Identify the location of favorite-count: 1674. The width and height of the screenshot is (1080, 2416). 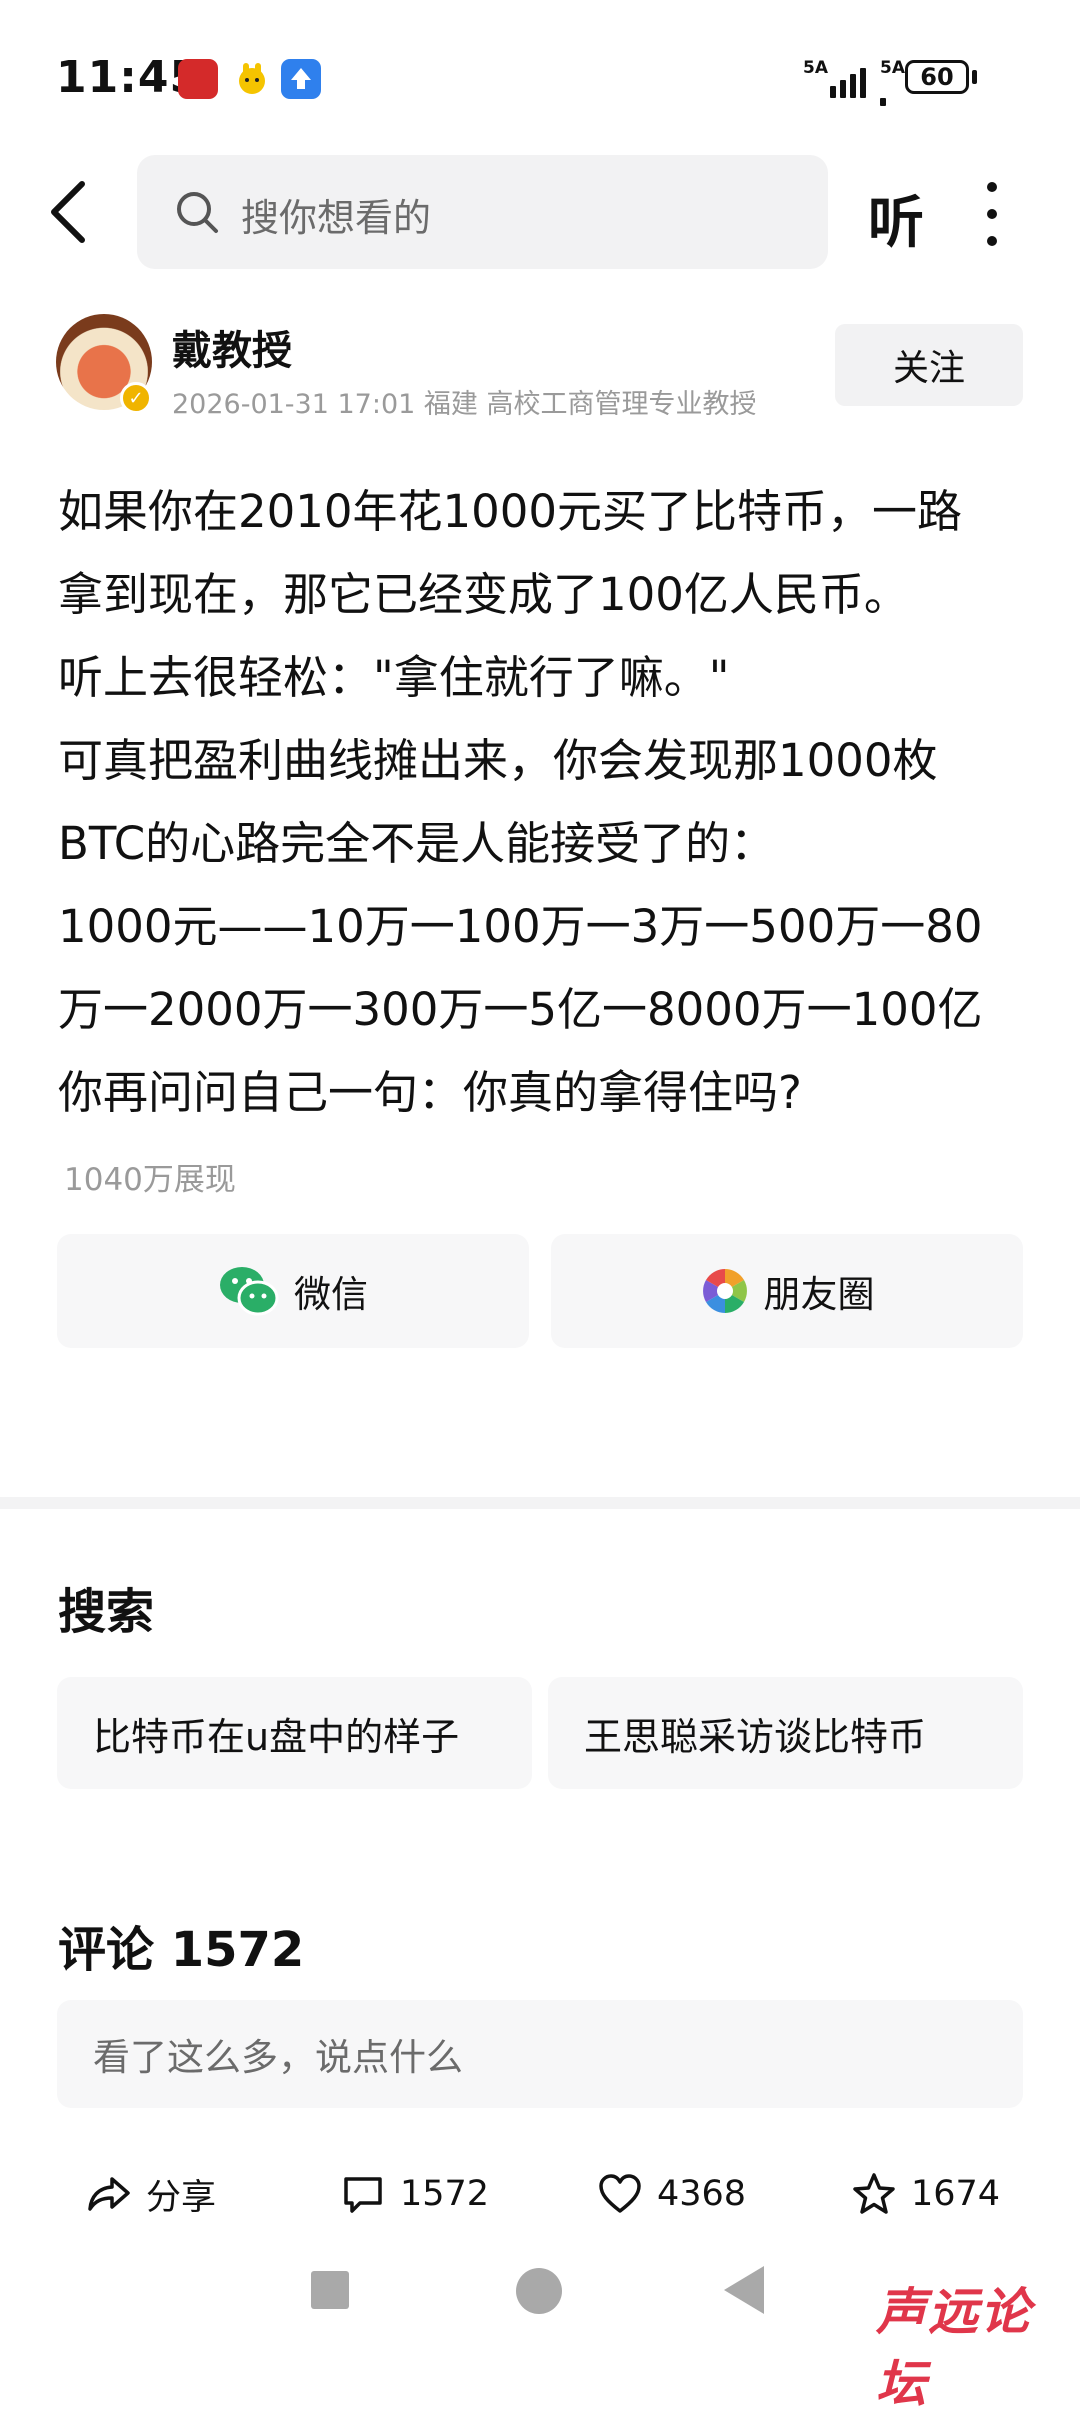
(956, 2194).